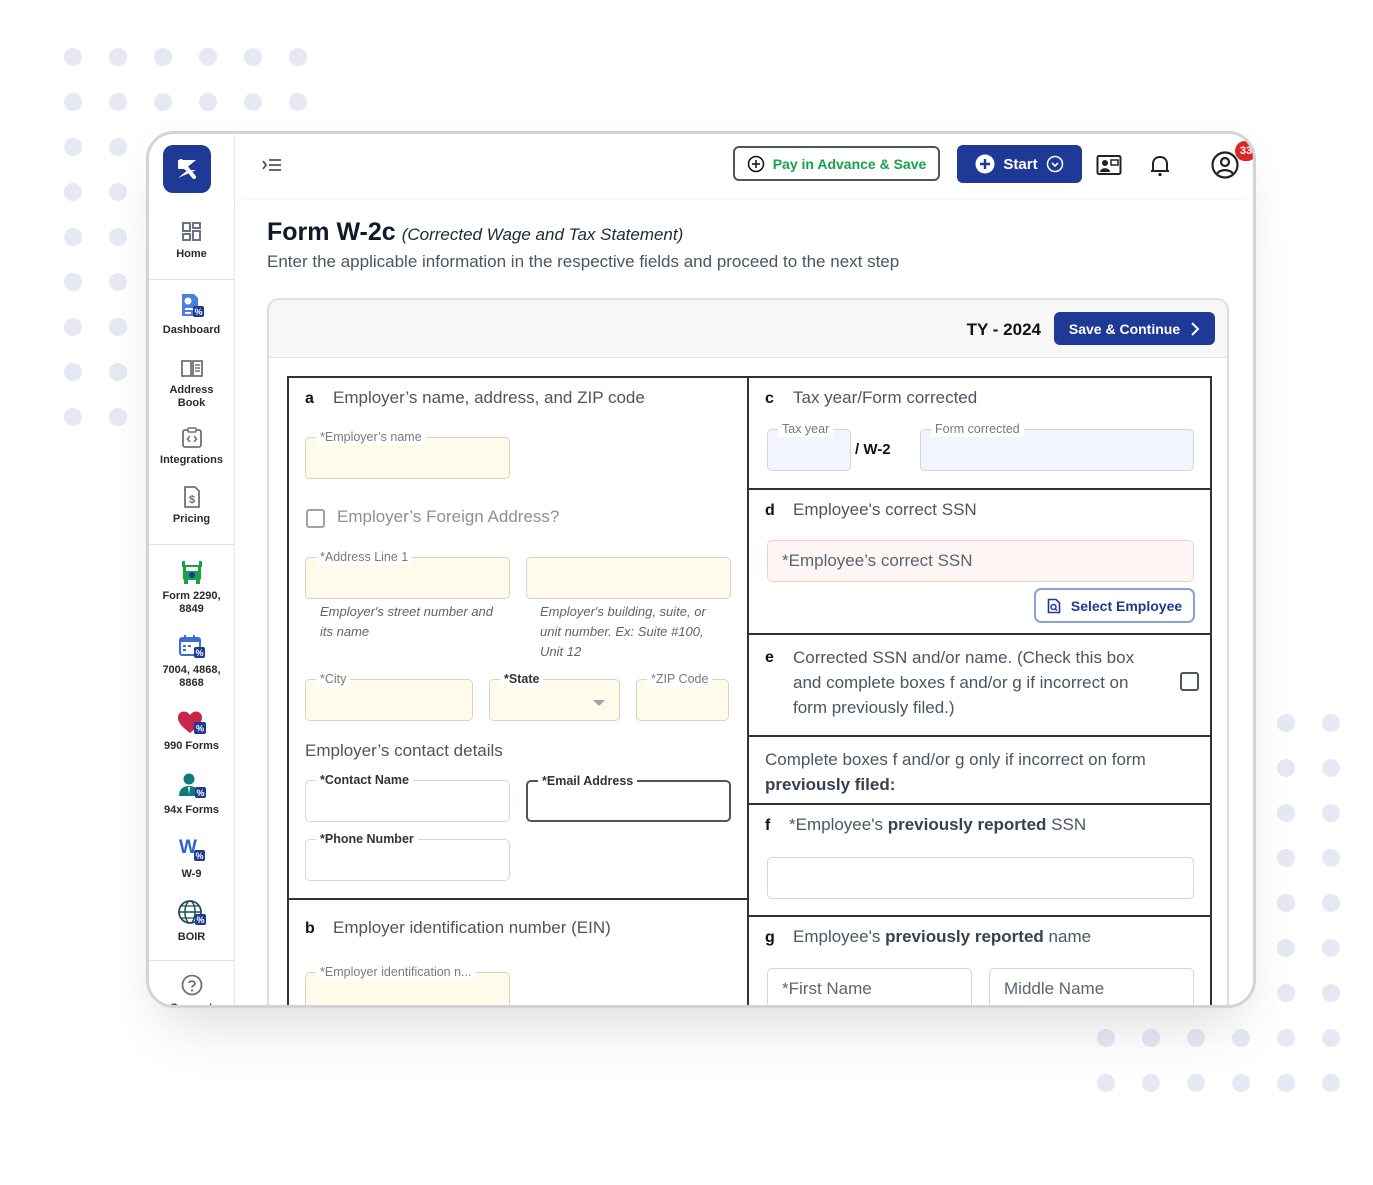  What do you see at coordinates (191, 572) in the screenshot?
I see `truck-icon` at bounding box center [191, 572].